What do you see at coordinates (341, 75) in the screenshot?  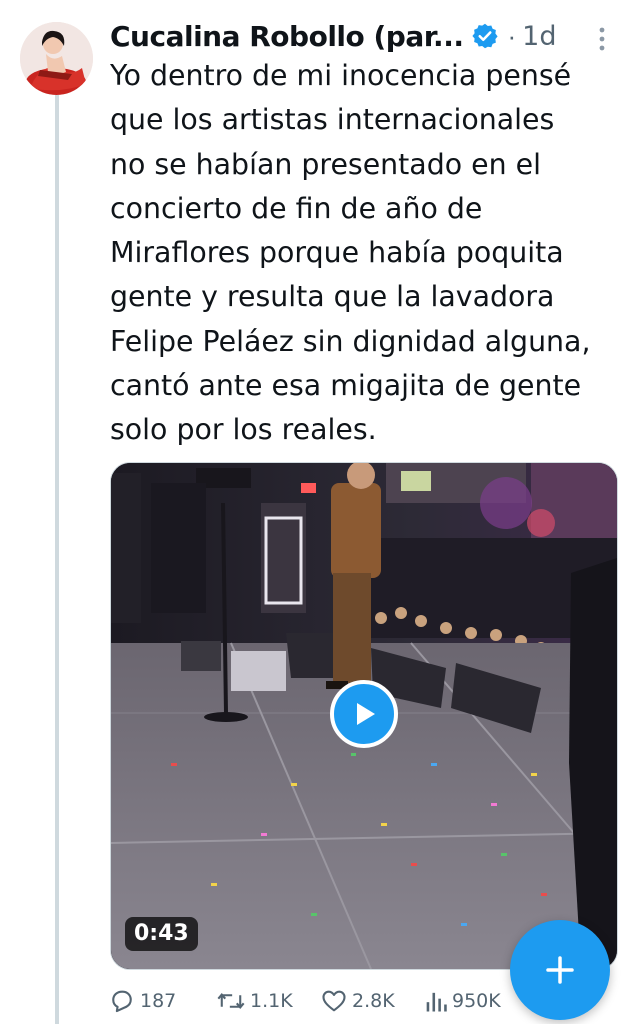 I see `tweet-text-line: Yo dentro de mi inocencia pensé` at bounding box center [341, 75].